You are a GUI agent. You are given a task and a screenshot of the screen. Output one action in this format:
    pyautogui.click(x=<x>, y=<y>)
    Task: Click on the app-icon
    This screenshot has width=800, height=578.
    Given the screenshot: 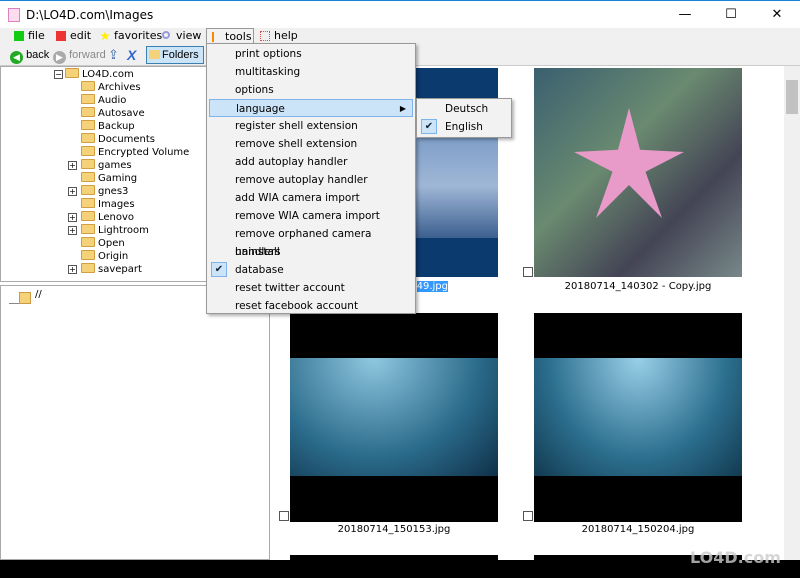 What is the action you would take?
    pyautogui.click(x=14, y=15)
    